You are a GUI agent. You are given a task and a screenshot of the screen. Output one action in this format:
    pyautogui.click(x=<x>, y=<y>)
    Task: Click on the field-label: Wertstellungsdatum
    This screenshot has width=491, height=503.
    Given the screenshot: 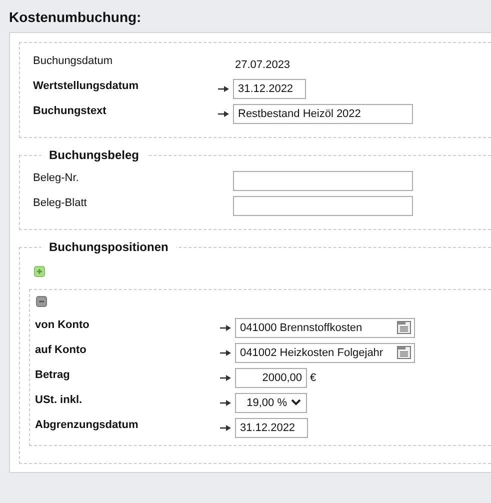 What is the action you would take?
    pyautogui.click(x=86, y=86)
    